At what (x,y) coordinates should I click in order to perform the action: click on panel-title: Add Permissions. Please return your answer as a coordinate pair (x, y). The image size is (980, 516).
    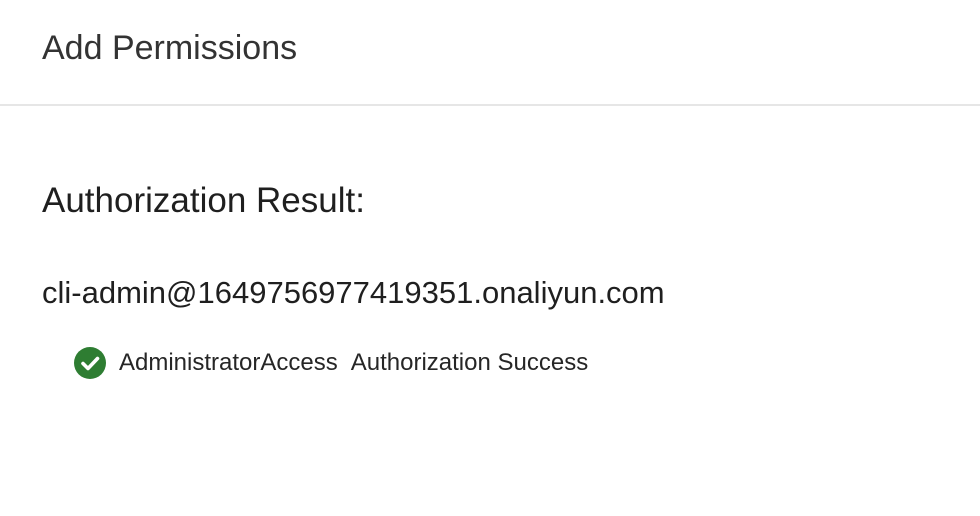
    Looking at the image, I should click on (170, 48).